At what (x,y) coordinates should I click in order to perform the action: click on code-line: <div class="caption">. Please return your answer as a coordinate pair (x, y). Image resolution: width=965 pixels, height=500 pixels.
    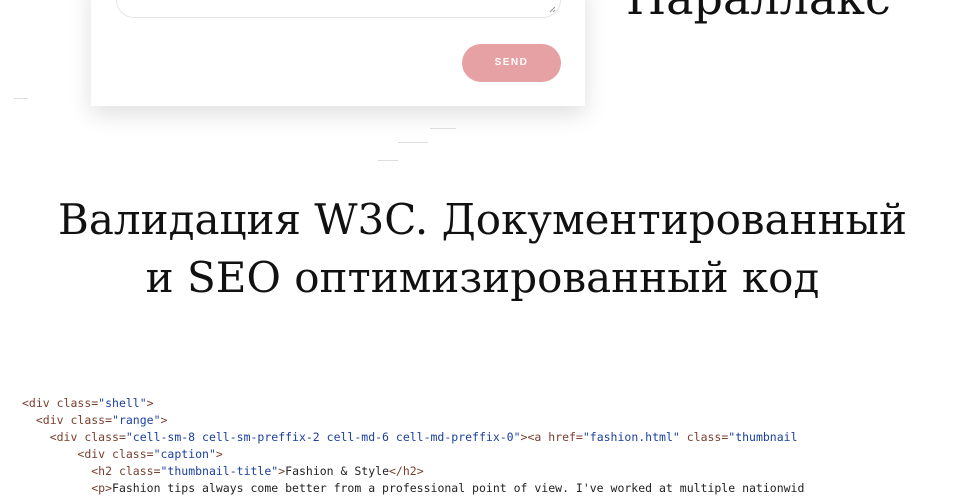
    Looking at the image, I should click on (493, 454).